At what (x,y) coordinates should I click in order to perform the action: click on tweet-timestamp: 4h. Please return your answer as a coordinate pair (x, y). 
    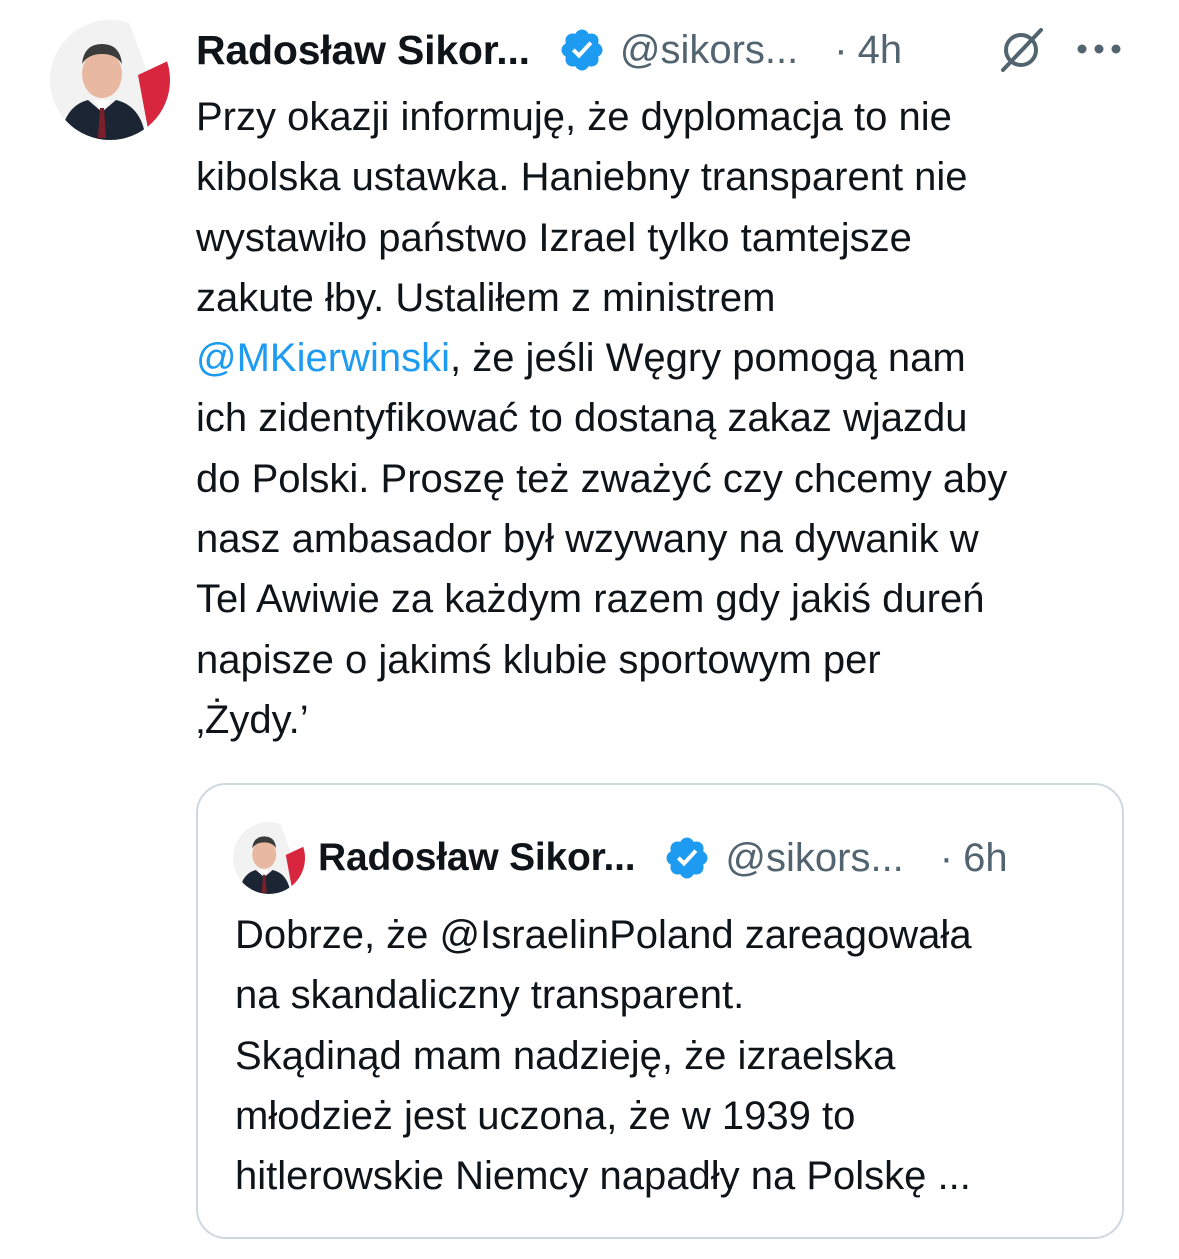
    Looking at the image, I should click on (880, 50).